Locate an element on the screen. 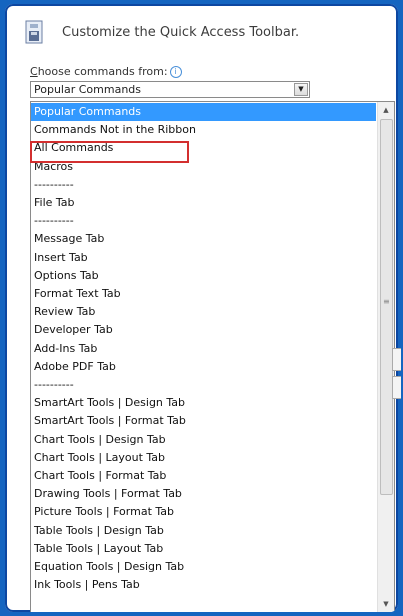 This screenshot has height=616, width=403. list-item: Table Tools | Design Tab is located at coordinates (203, 531).